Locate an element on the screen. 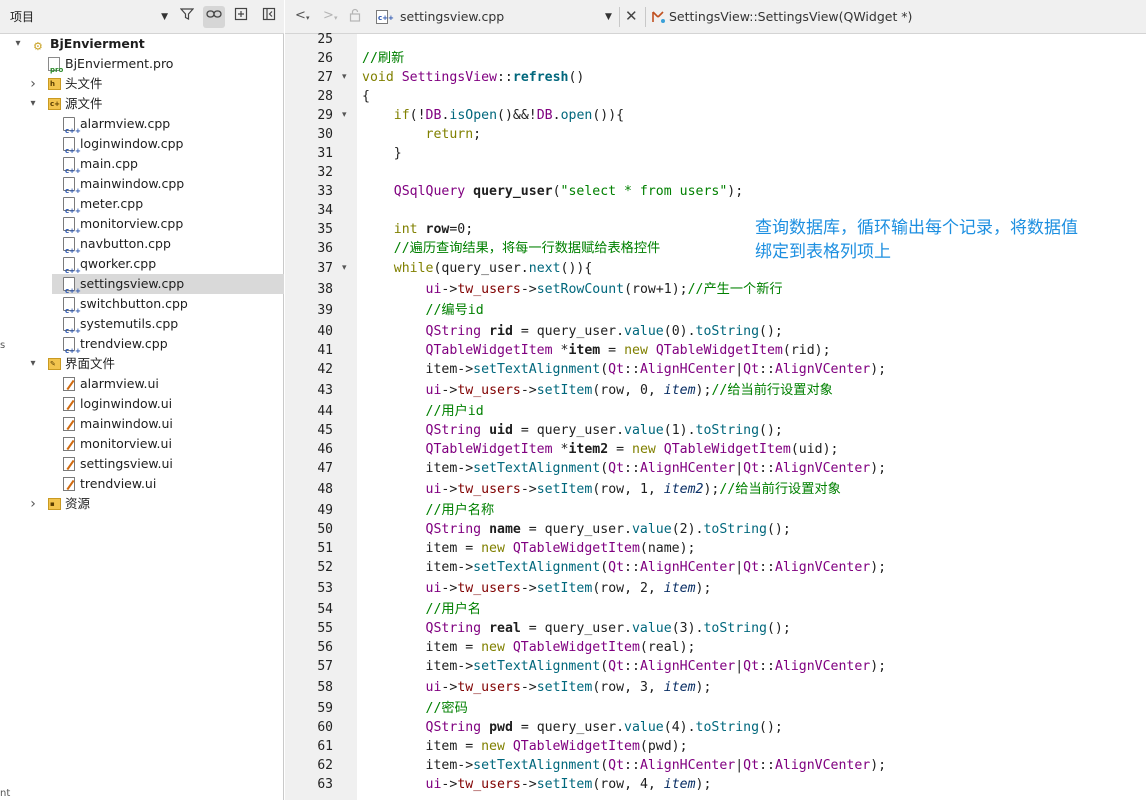 The width and height of the screenshot is (1146, 800). code-line: item = new QTableWidgetItem(name); is located at coordinates (529, 548).